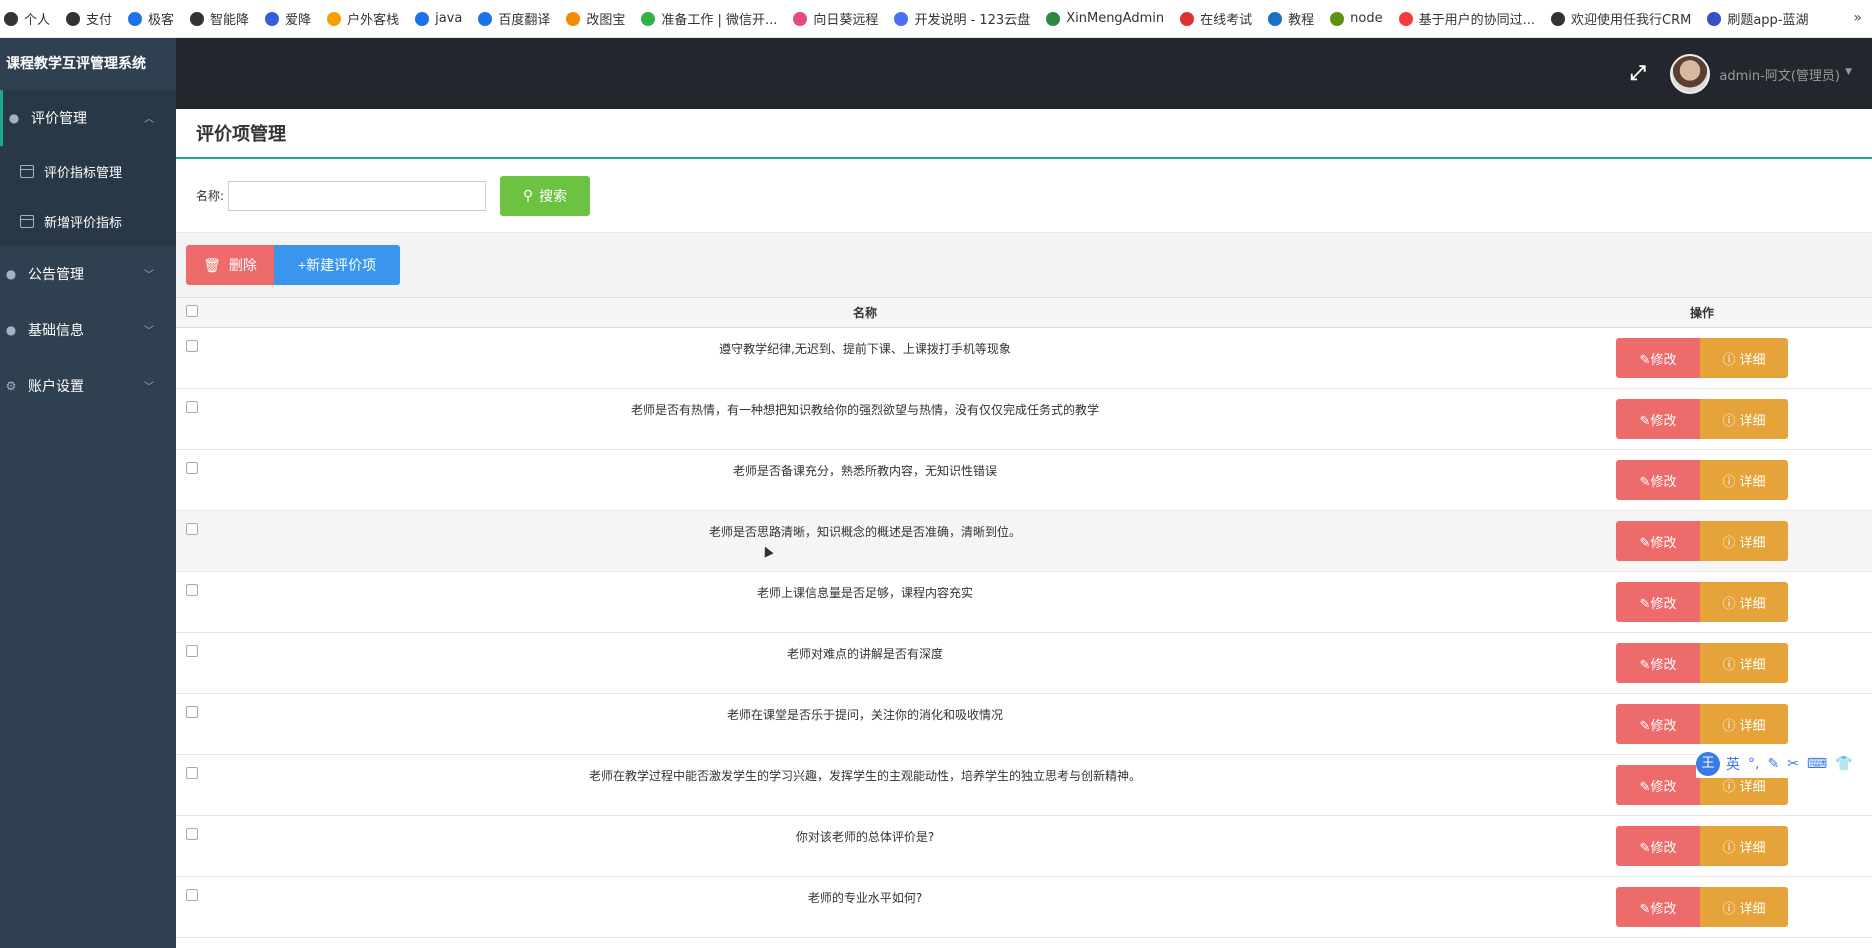 This screenshot has width=1872, height=948. I want to click on caret-down-icon: ▼, so click(1848, 72).